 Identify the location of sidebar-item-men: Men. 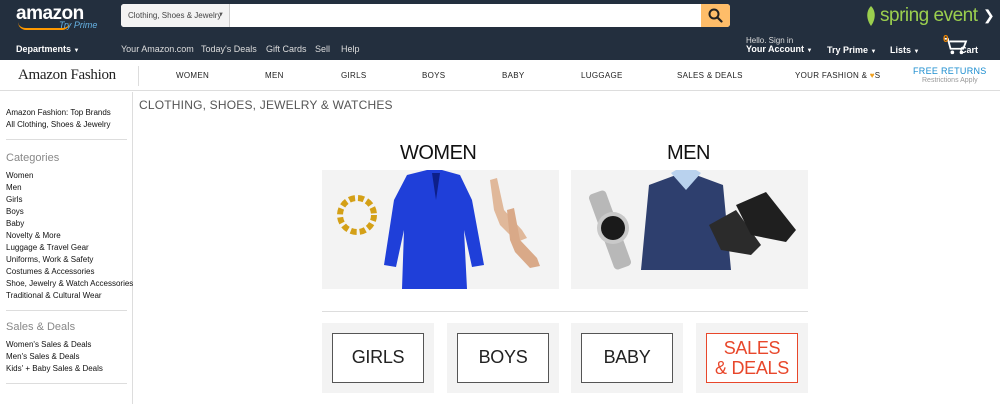
(14, 187).